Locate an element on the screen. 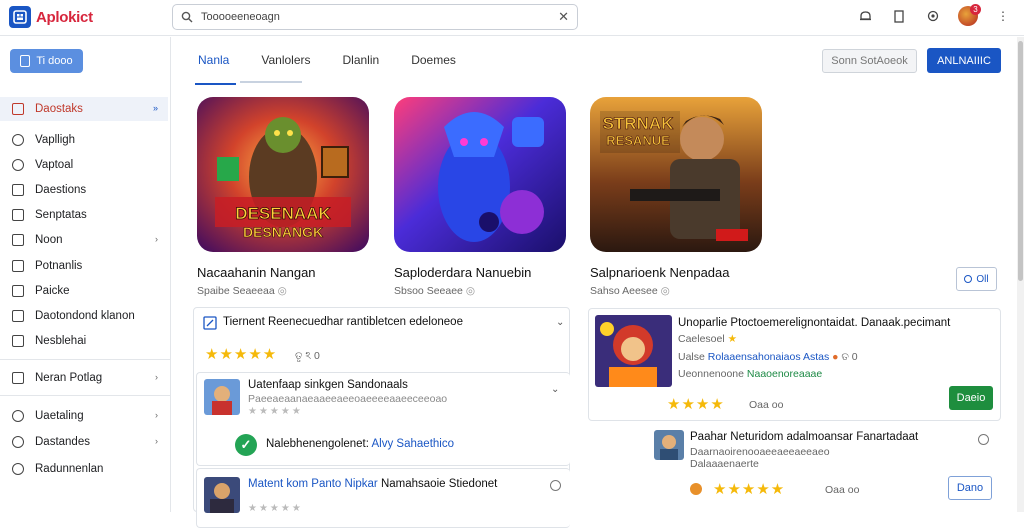 Image resolution: width=1024 pixels, height=528 pixels. item-title: Paahar Neturidom adalmoansar Fanartadaat is located at coordinates (804, 437).